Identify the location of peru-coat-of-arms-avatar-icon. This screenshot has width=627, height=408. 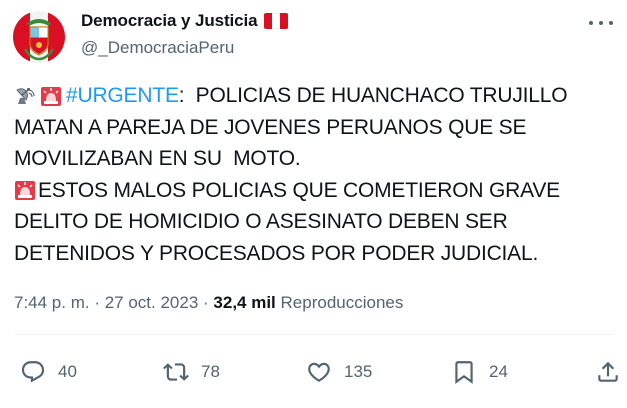
(39, 37).